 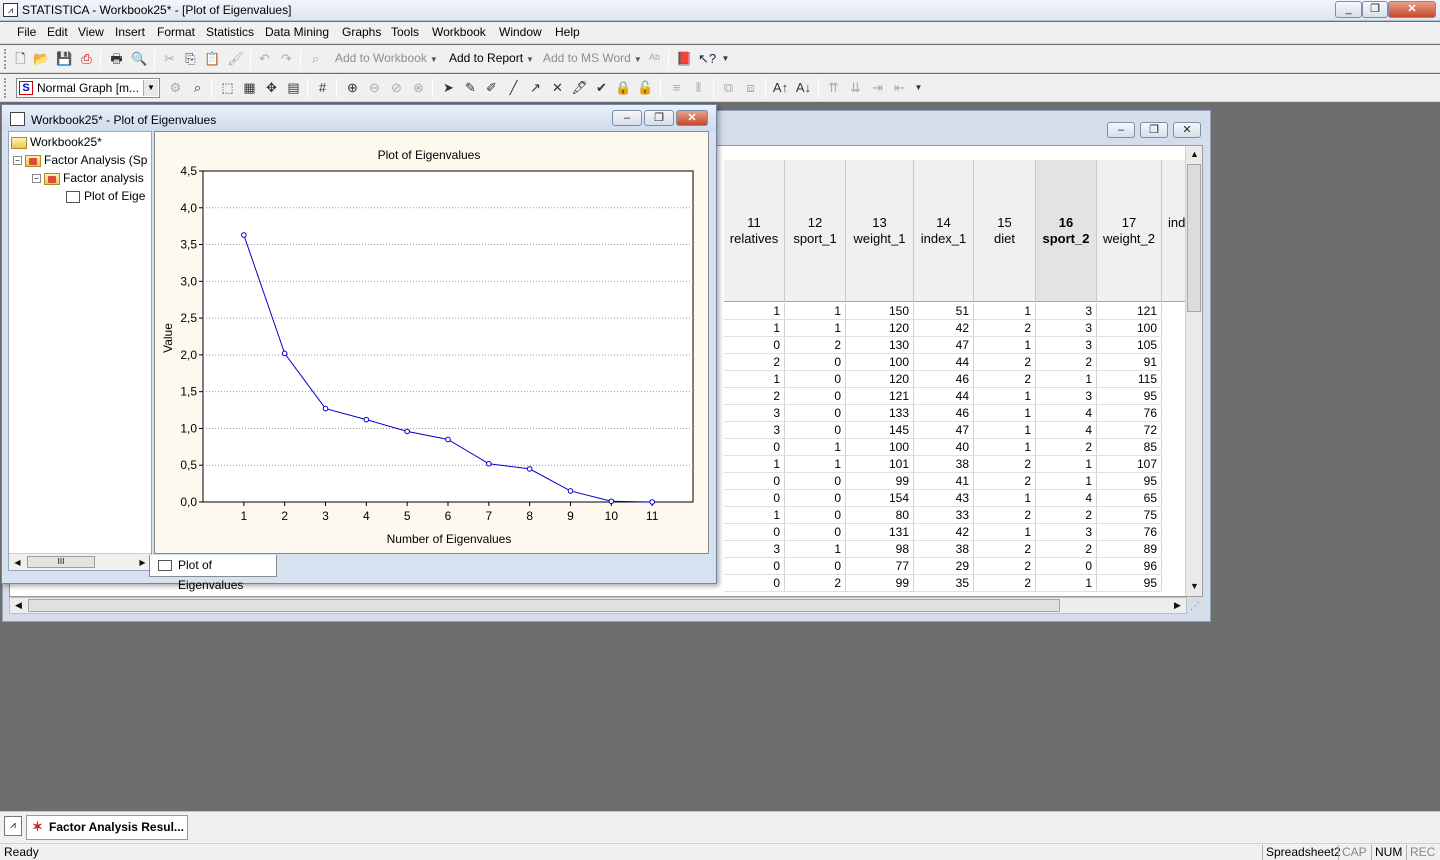 What do you see at coordinates (1129, 379) in the screenshot?
I see `table-cell: 115` at bounding box center [1129, 379].